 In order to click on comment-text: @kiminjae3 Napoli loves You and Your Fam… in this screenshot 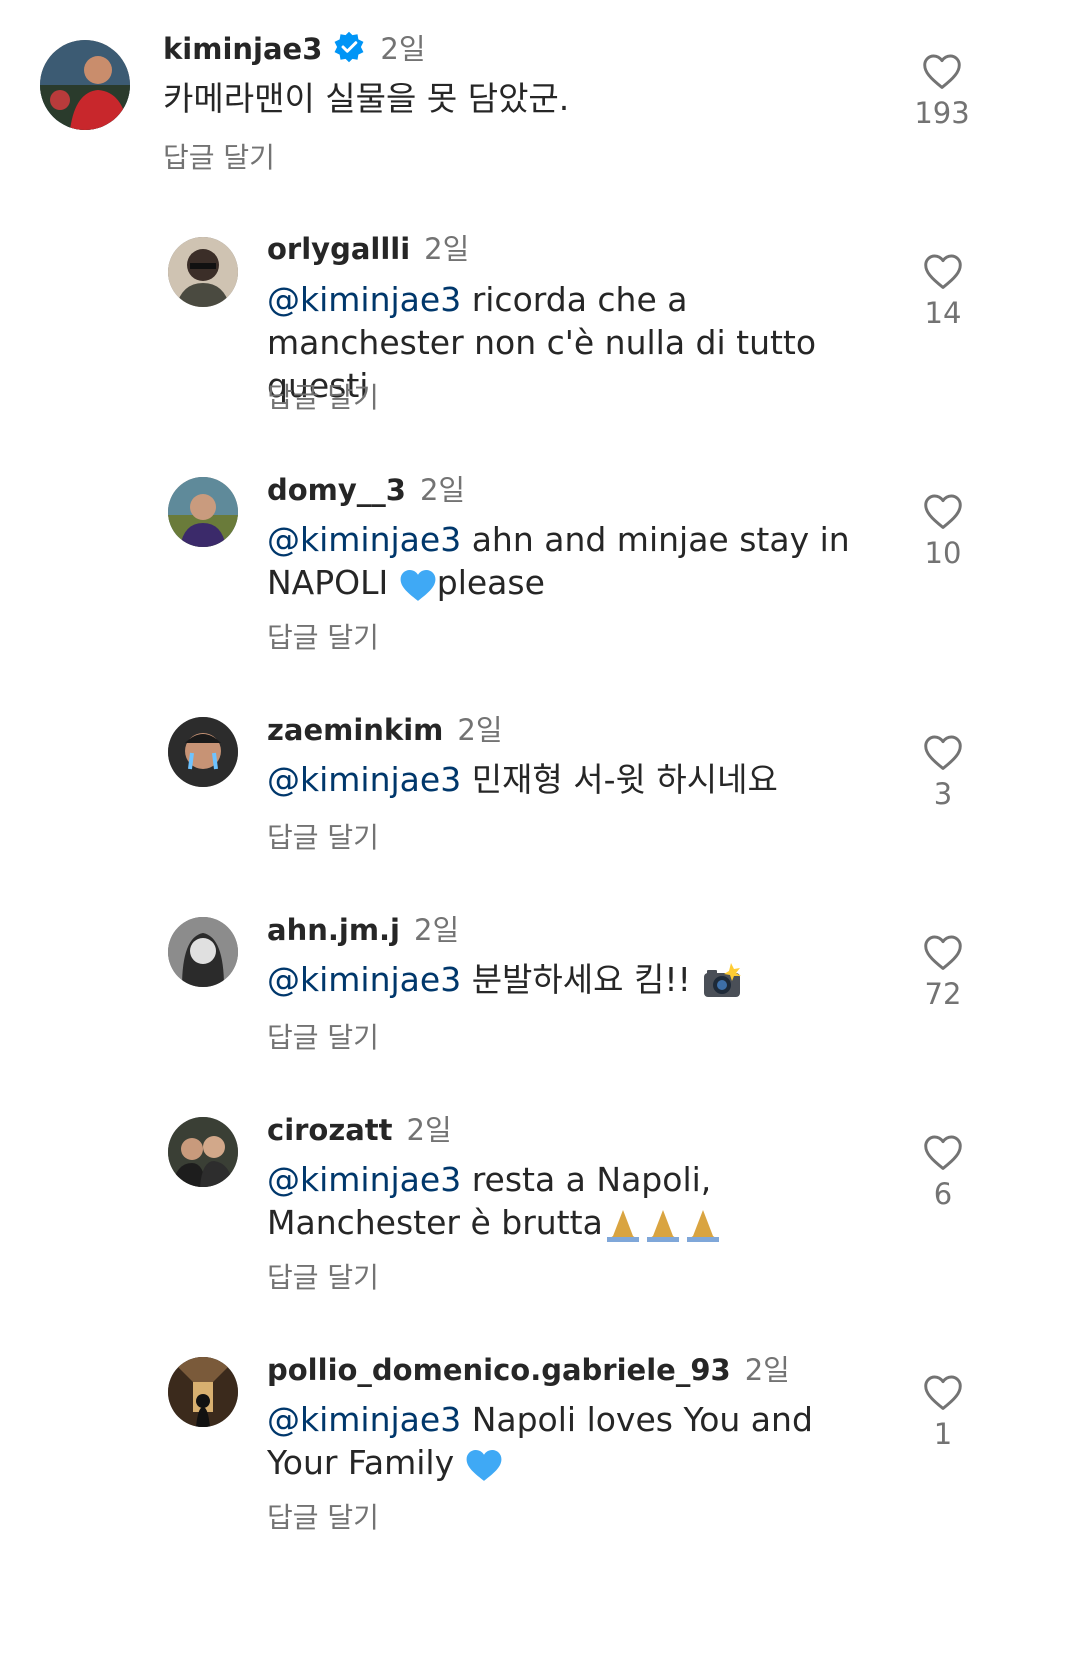, I will do `click(567, 1441)`.